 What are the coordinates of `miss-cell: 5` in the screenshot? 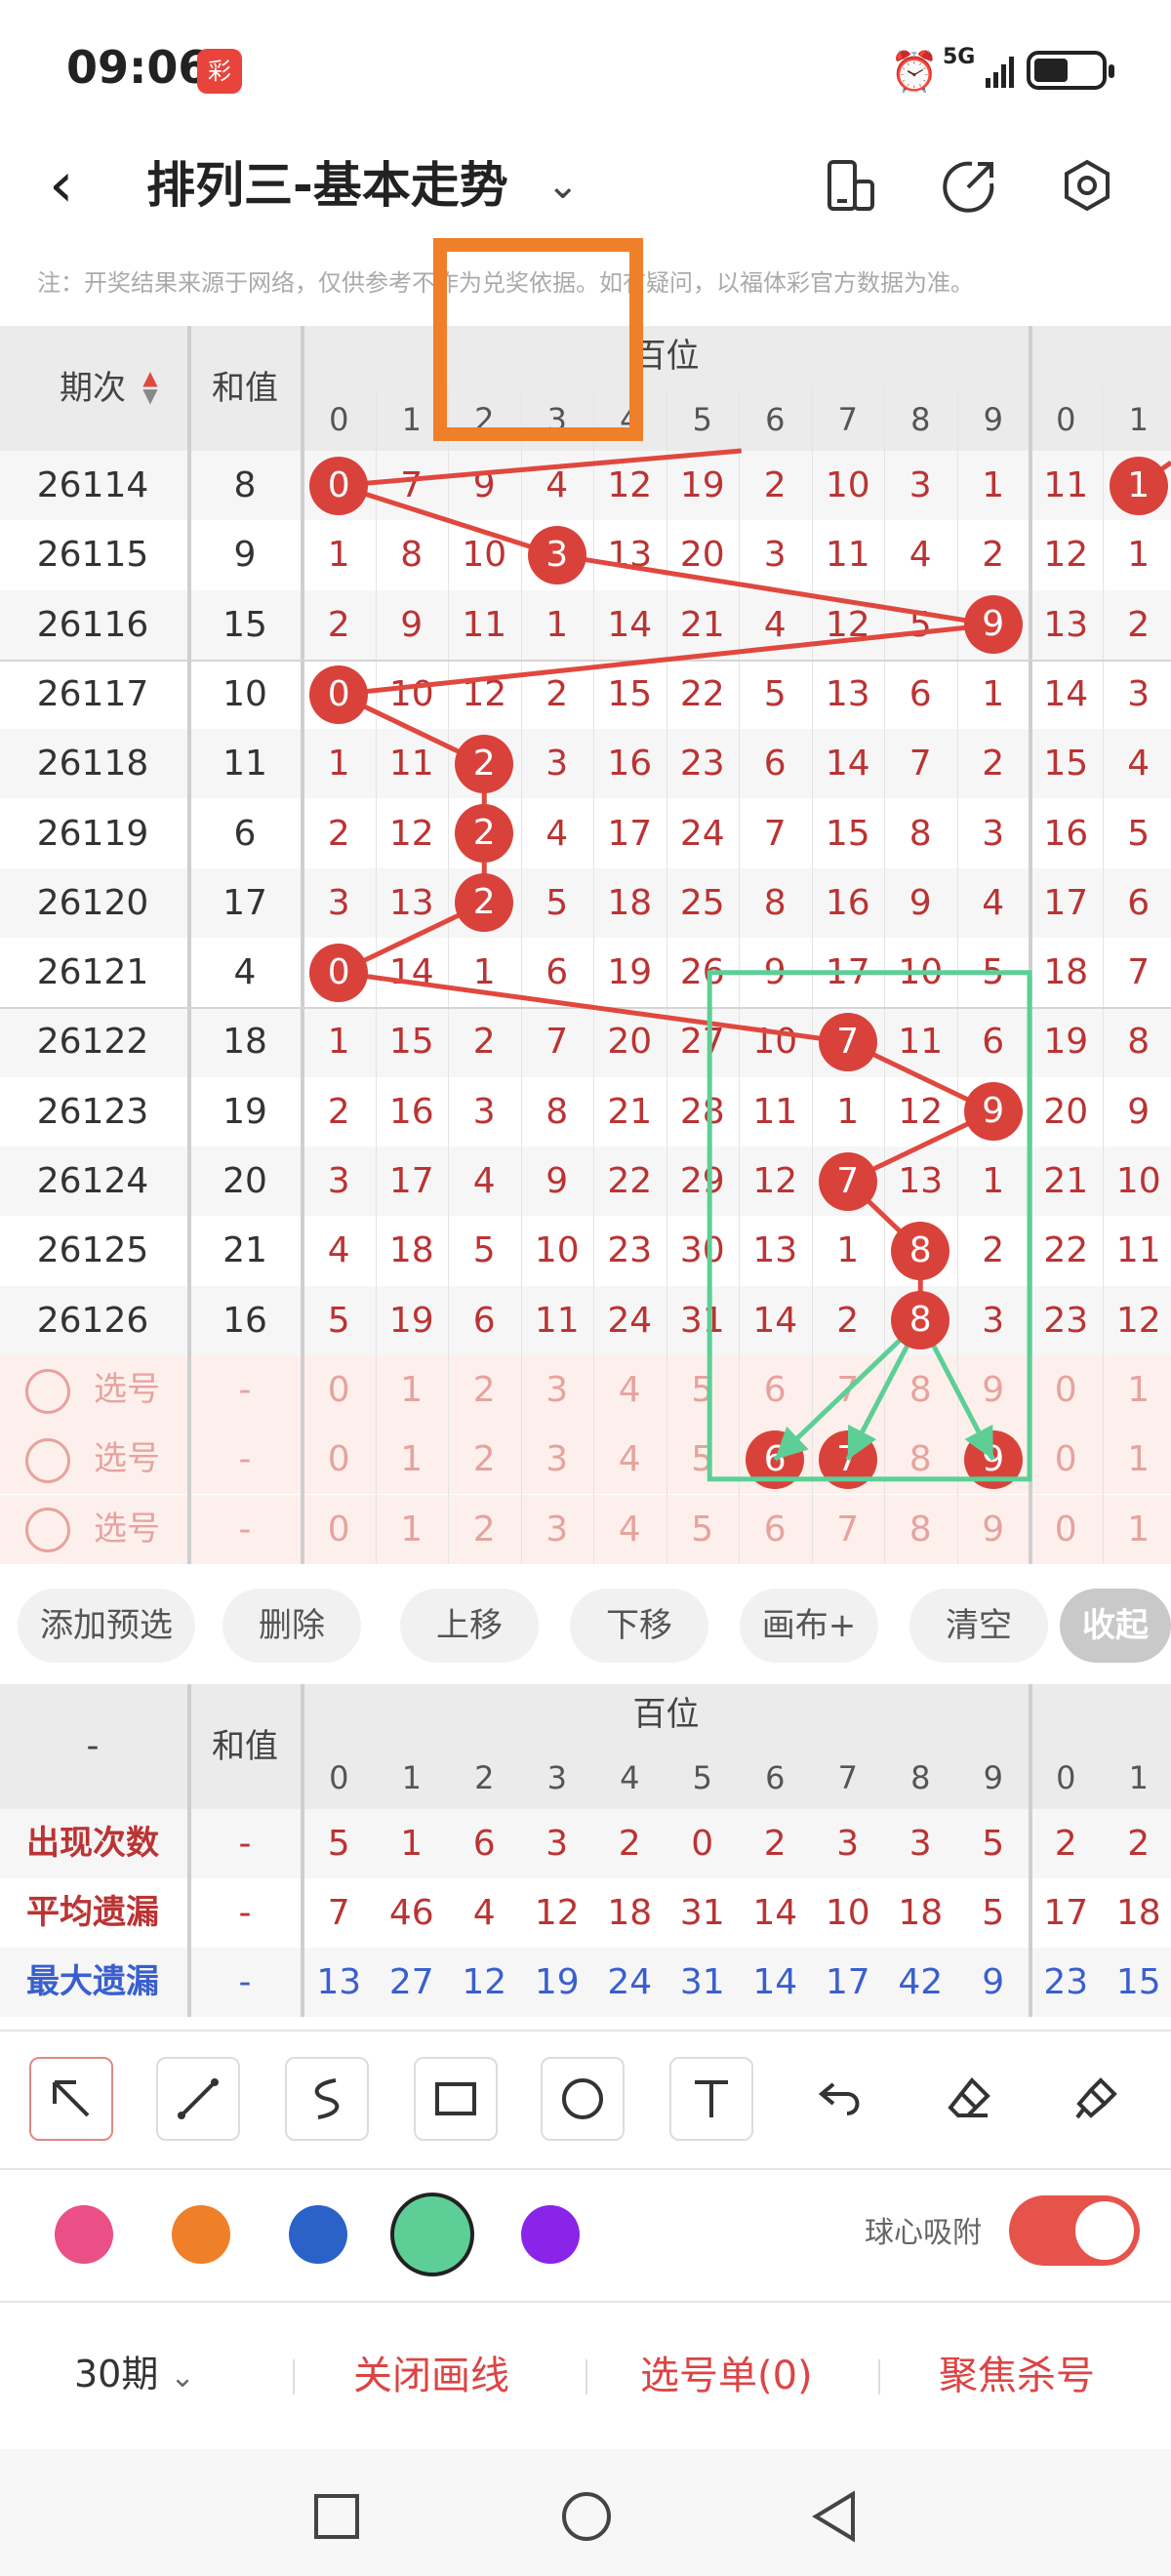 It's located at (993, 972).